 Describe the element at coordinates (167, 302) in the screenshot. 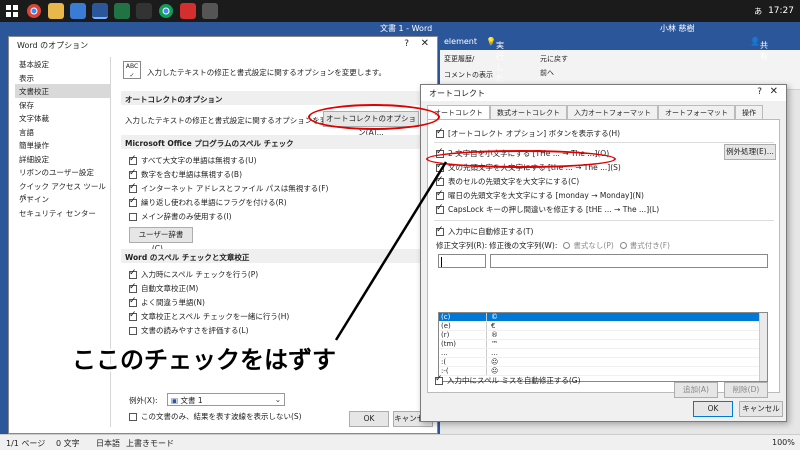

I see `word-option-confused: よく間違う単語(N)` at that location.